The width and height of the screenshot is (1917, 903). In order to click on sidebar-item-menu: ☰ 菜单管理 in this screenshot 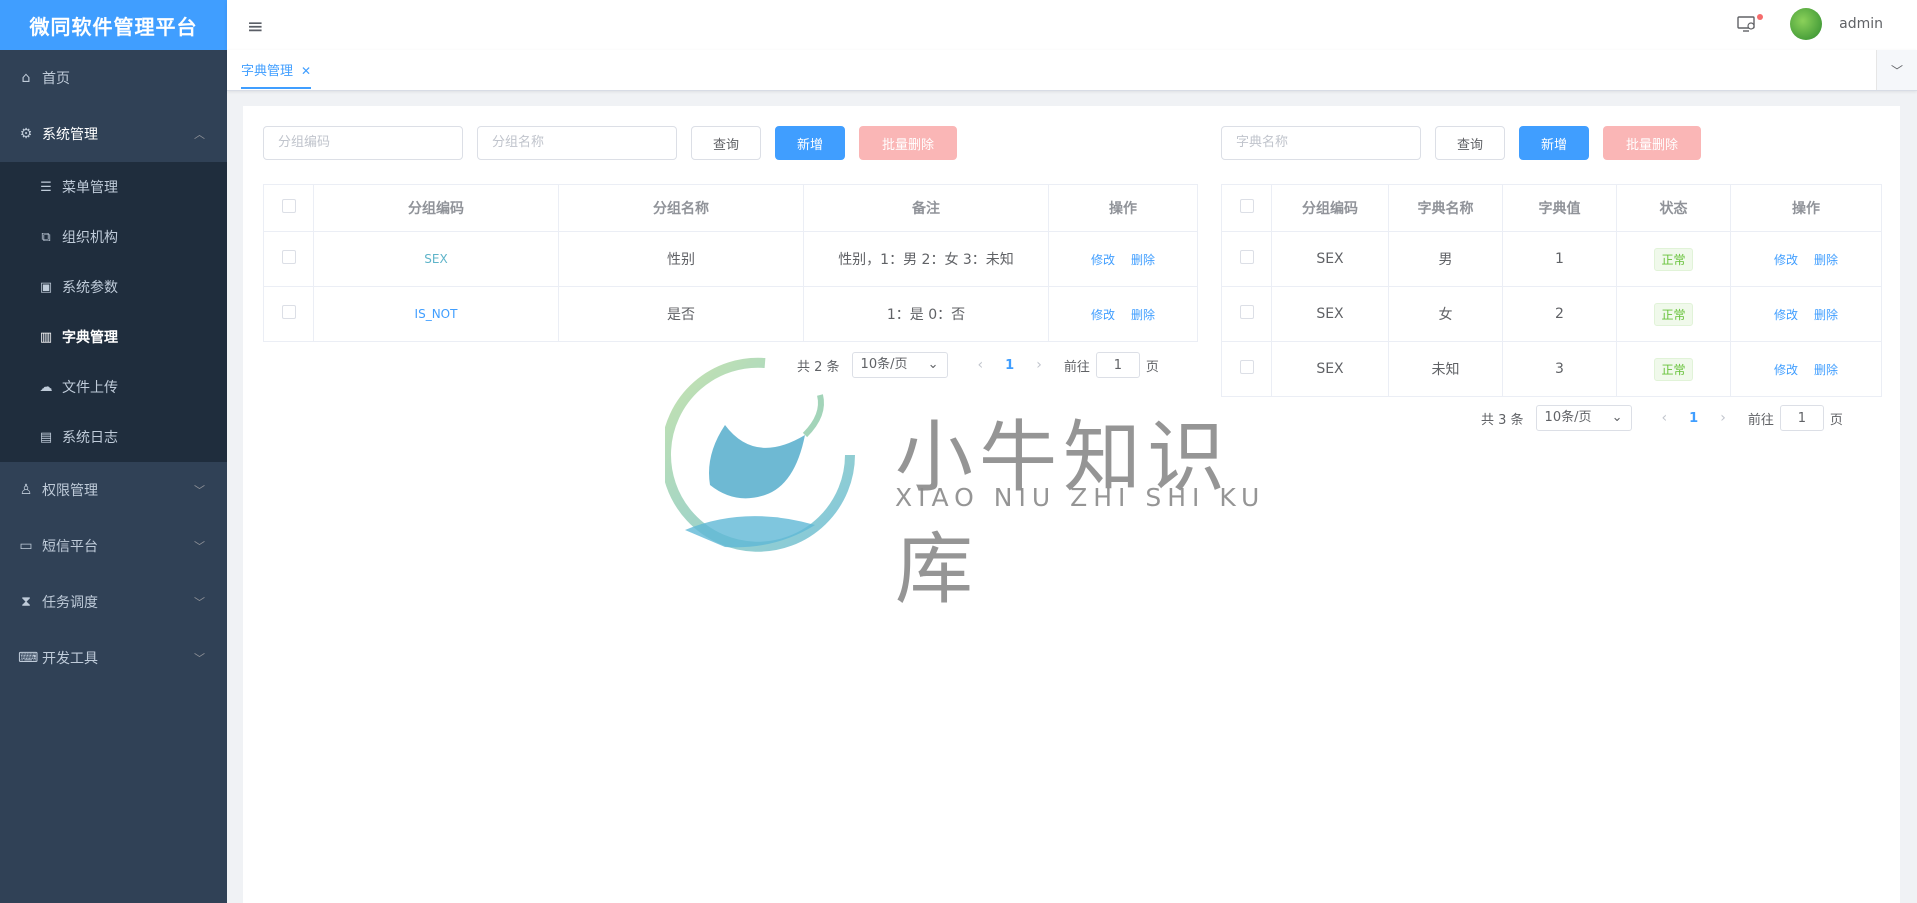, I will do `click(113, 187)`.